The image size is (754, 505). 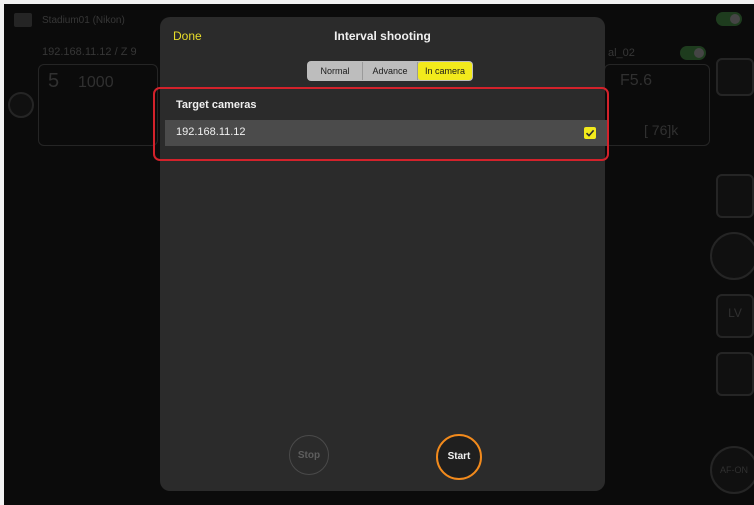 What do you see at coordinates (445, 71) in the screenshot?
I see `tab-in-camera: In camera` at bounding box center [445, 71].